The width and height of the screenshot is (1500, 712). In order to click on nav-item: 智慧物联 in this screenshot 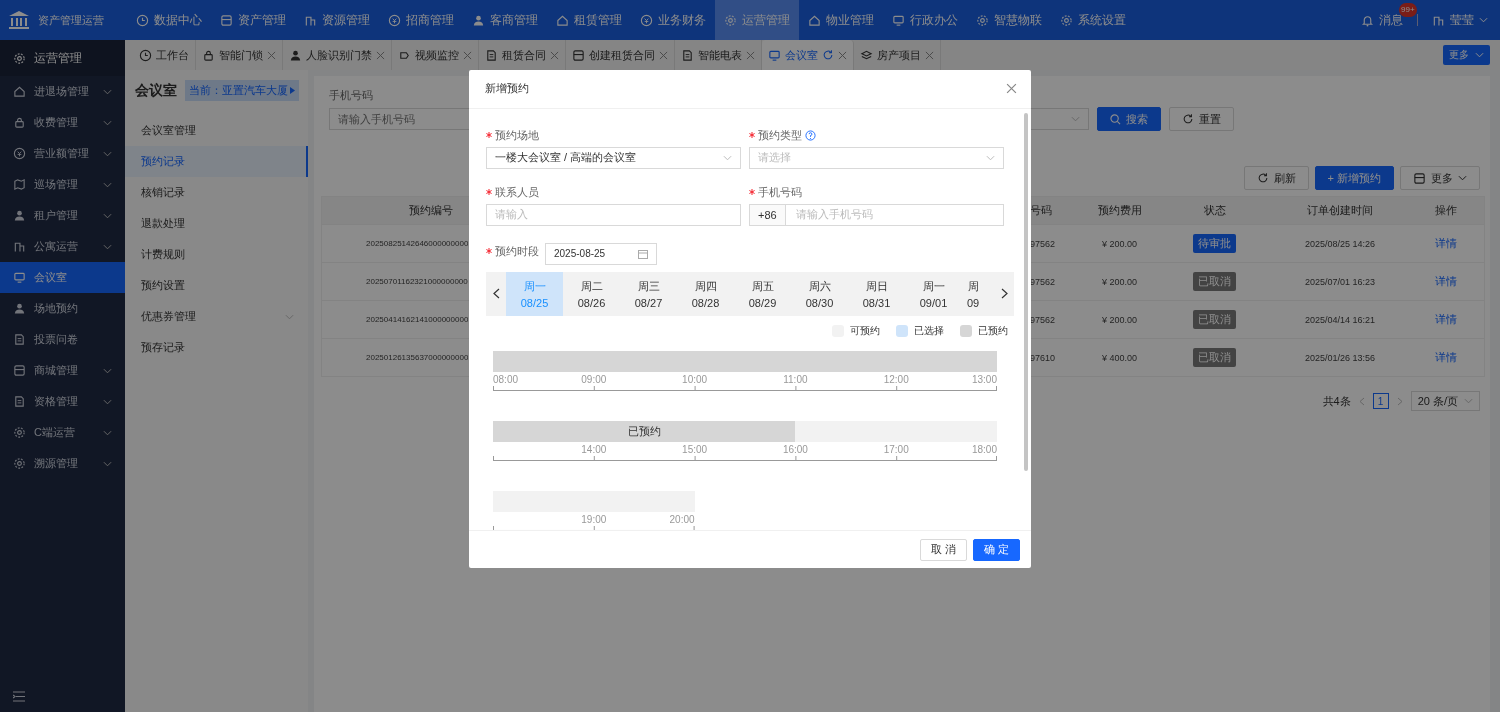, I will do `click(1009, 20)`.